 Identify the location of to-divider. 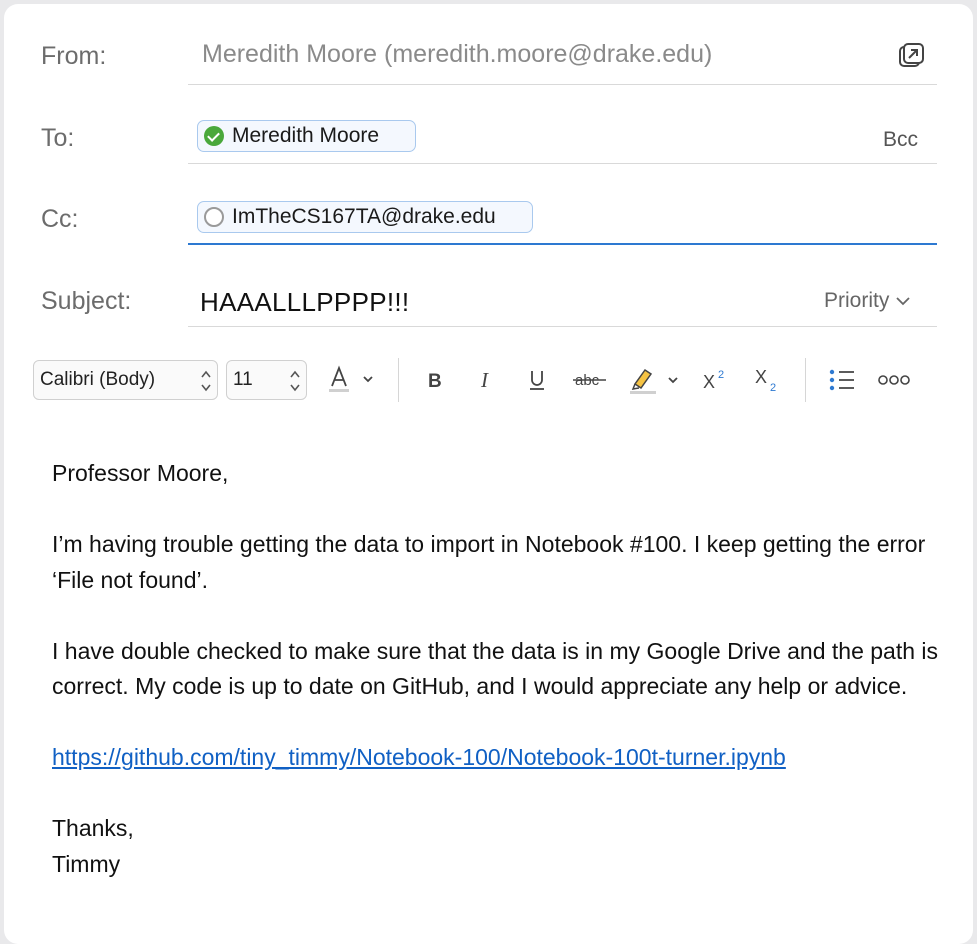
(562, 163).